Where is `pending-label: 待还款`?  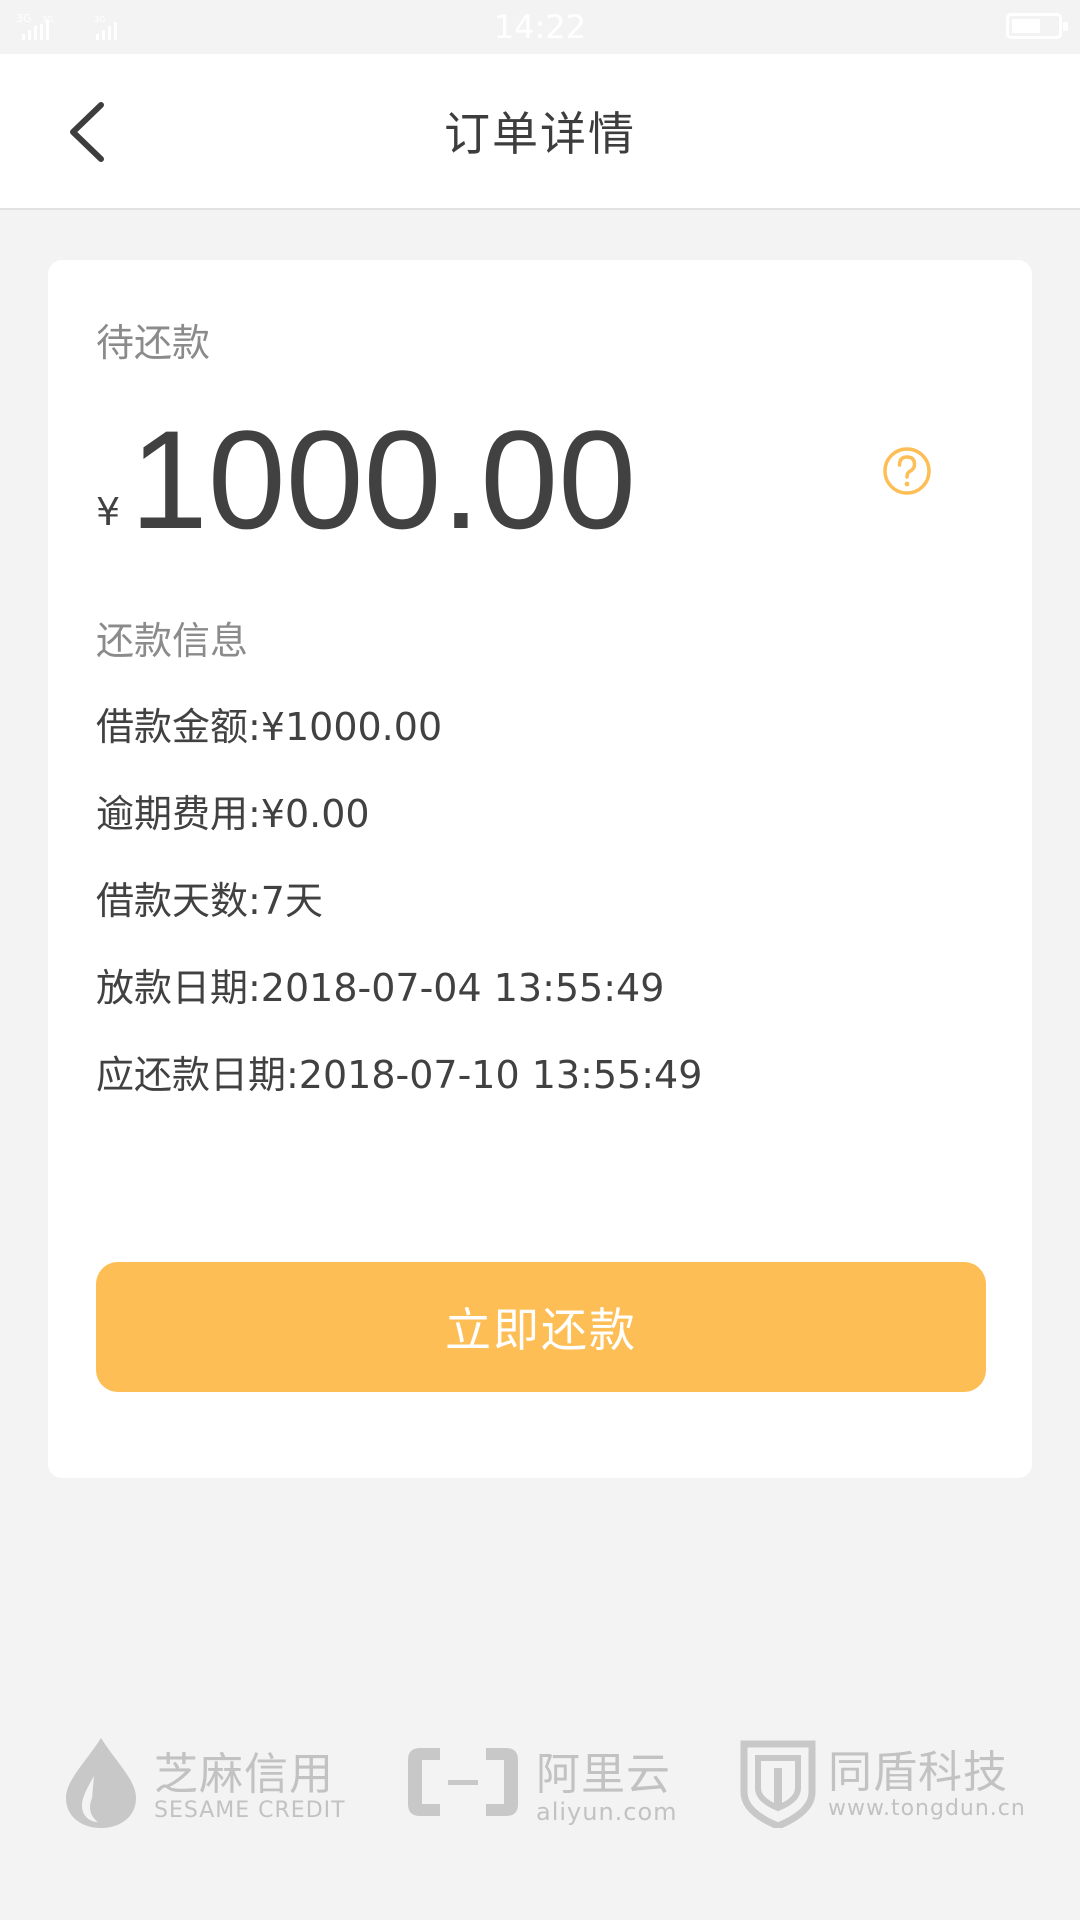
pending-label: 待还款 is located at coordinates (153, 343).